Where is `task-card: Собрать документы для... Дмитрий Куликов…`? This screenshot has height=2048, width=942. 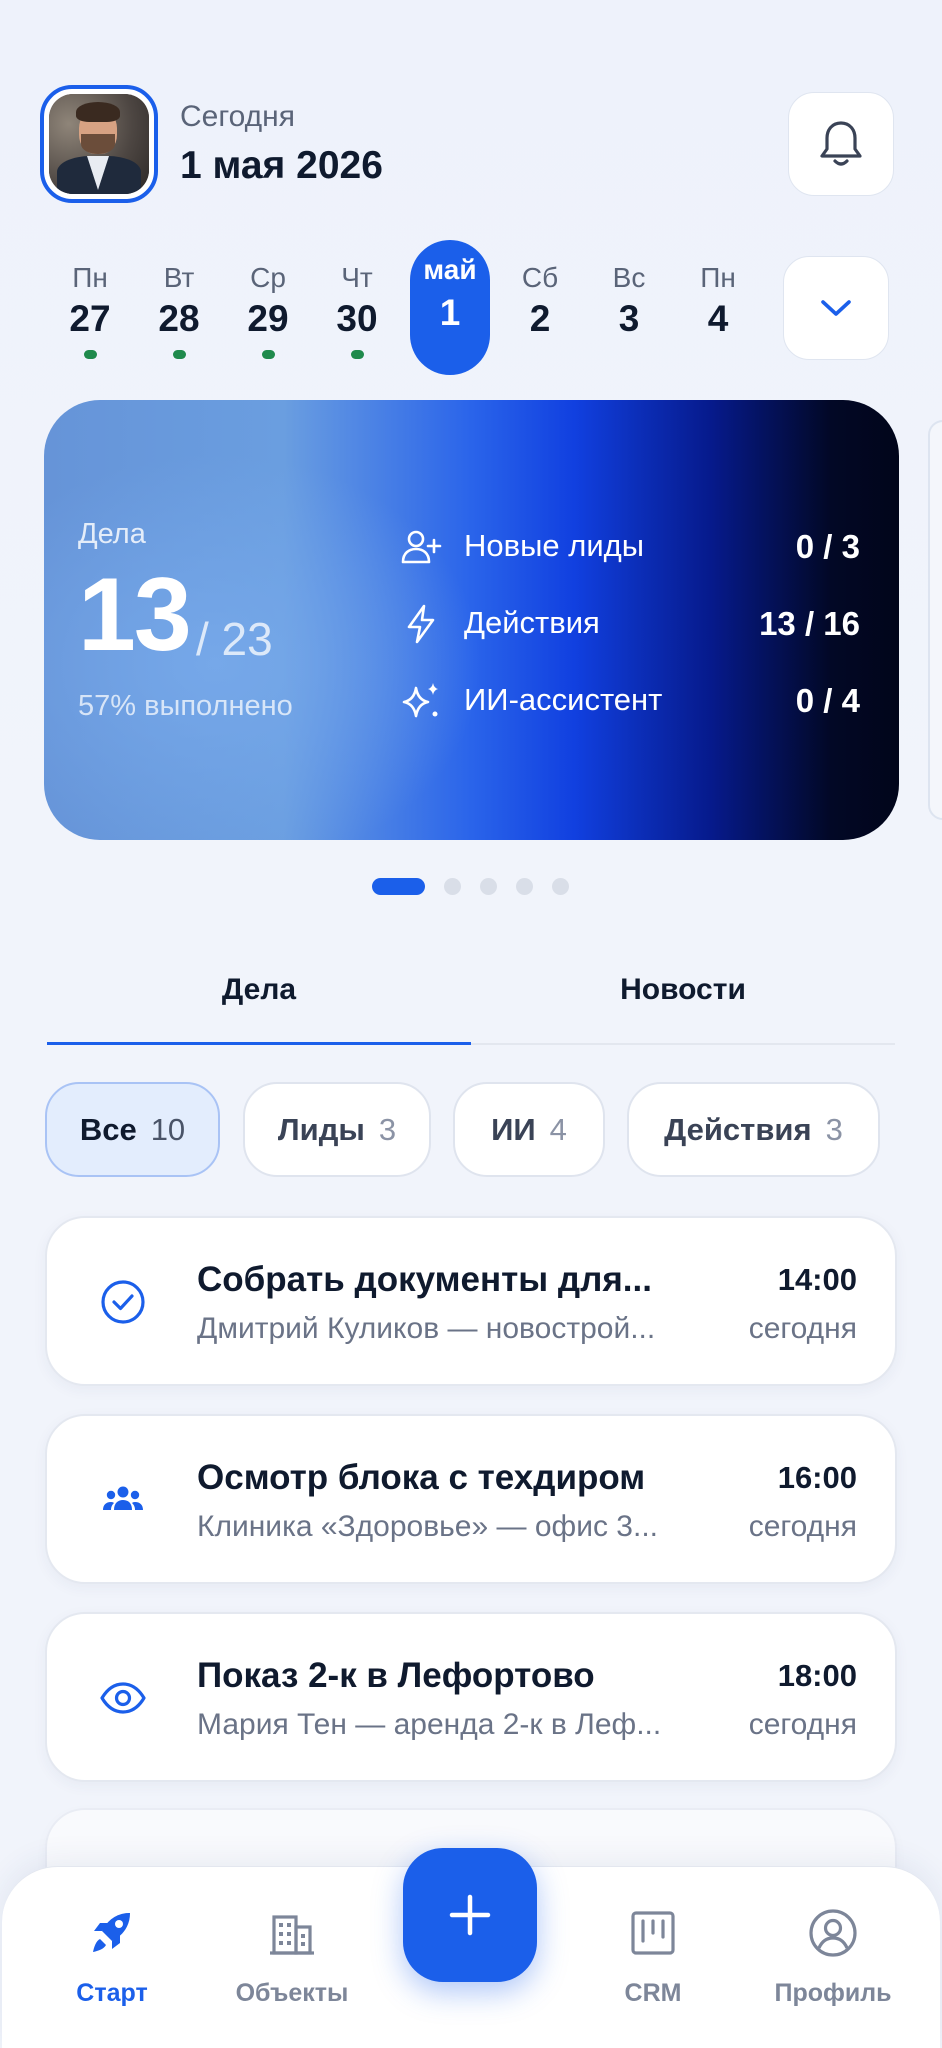 task-card: Собрать документы для... Дмитрий Куликов… is located at coordinates (471, 1301).